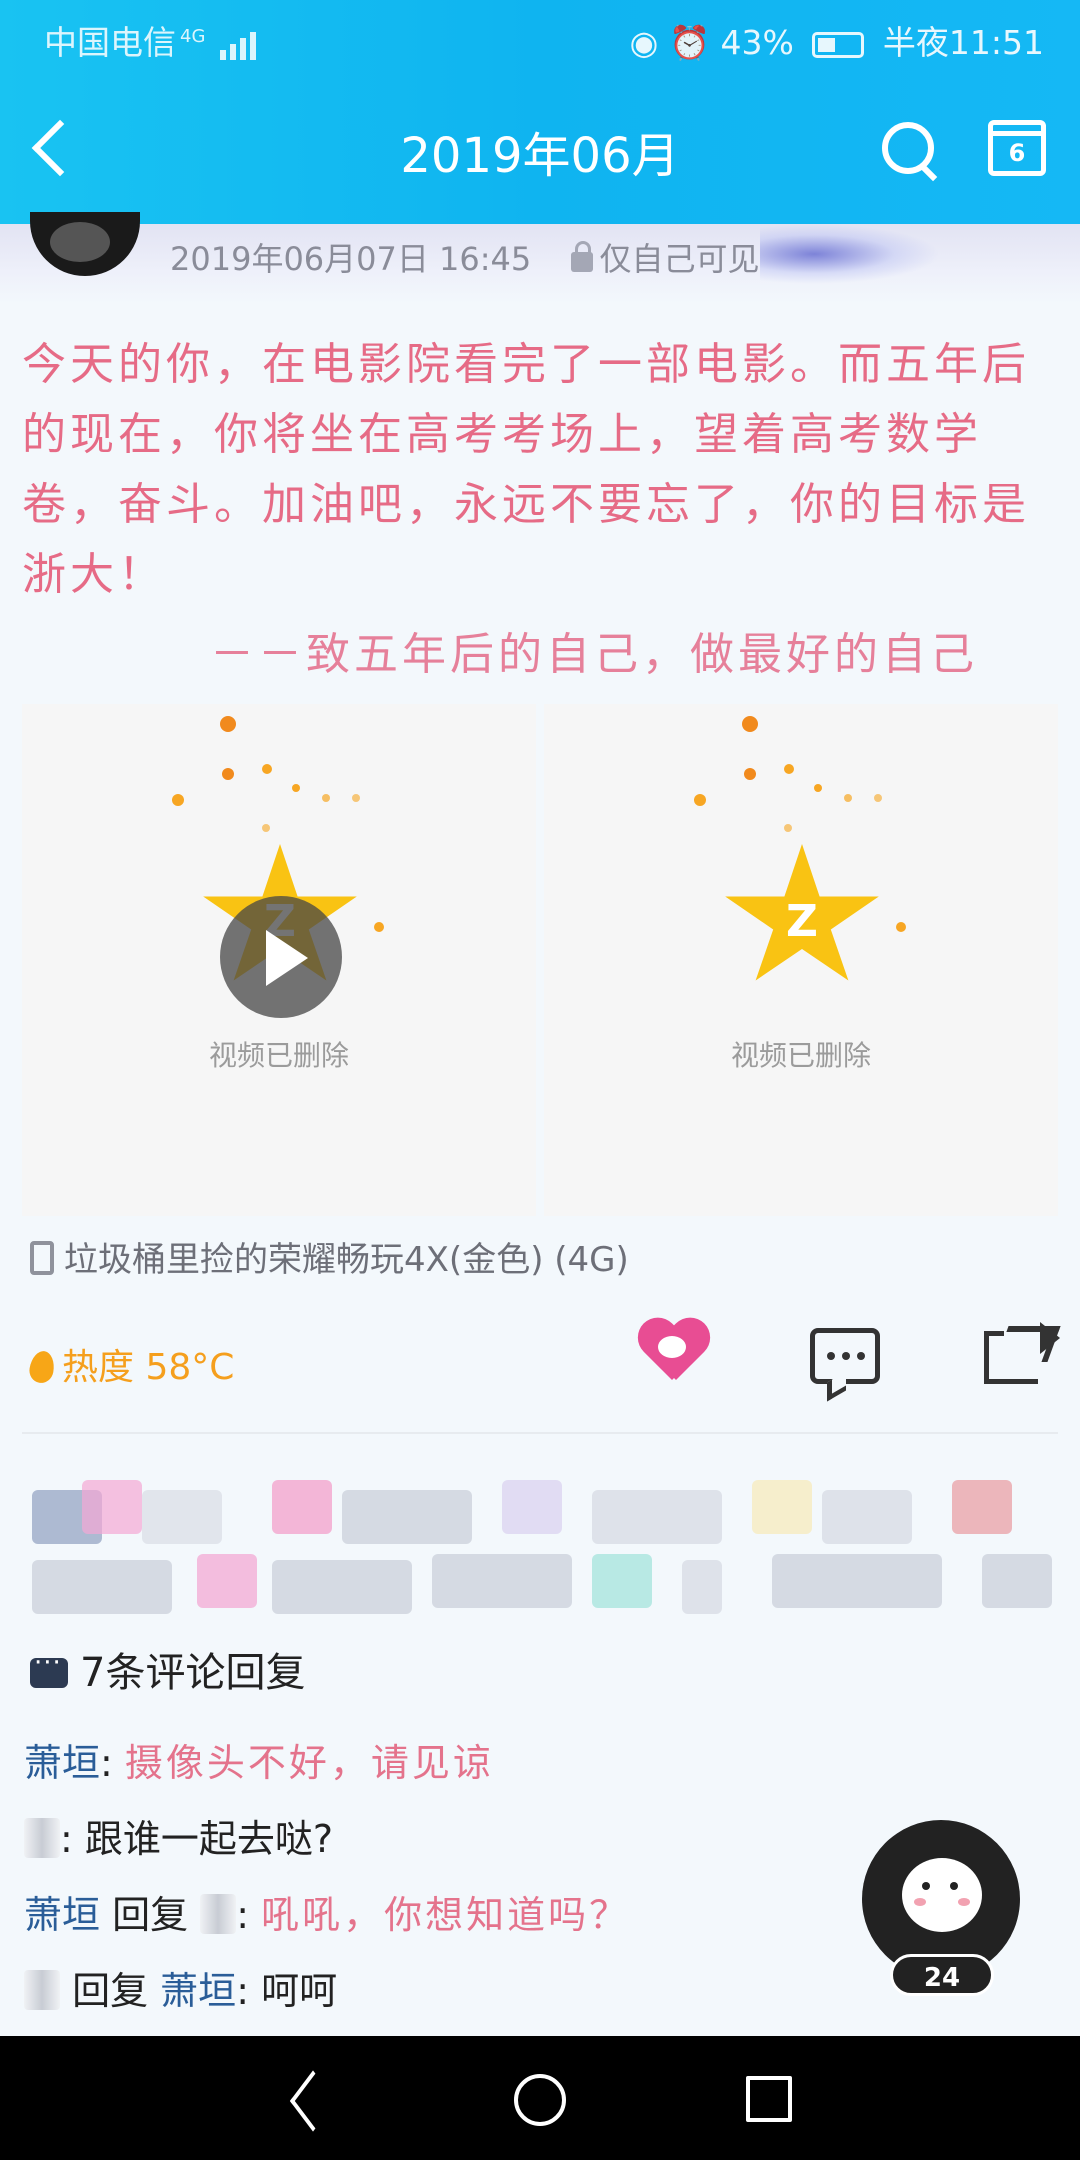 The width and height of the screenshot is (1080, 2160). I want to click on battery-icon, so click(838, 44).